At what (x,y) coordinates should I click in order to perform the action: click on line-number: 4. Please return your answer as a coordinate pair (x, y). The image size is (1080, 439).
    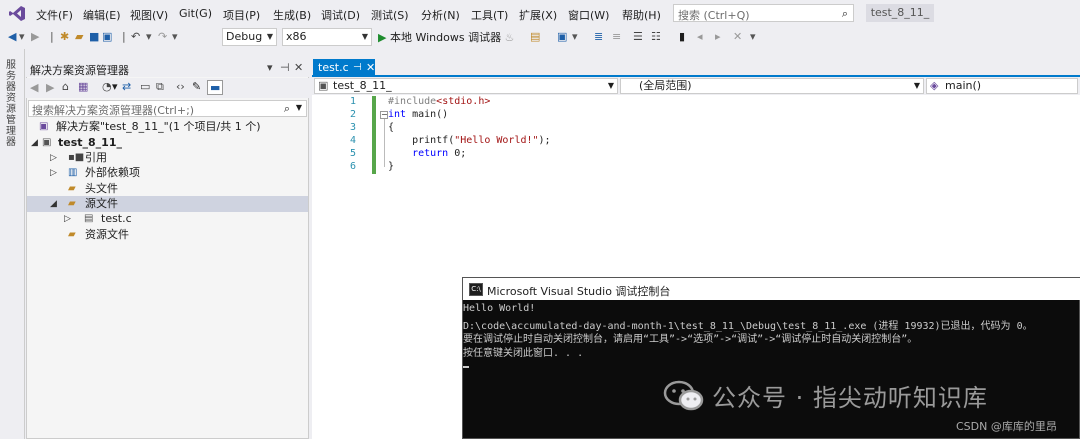
    Looking at the image, I should click on (352, 140).